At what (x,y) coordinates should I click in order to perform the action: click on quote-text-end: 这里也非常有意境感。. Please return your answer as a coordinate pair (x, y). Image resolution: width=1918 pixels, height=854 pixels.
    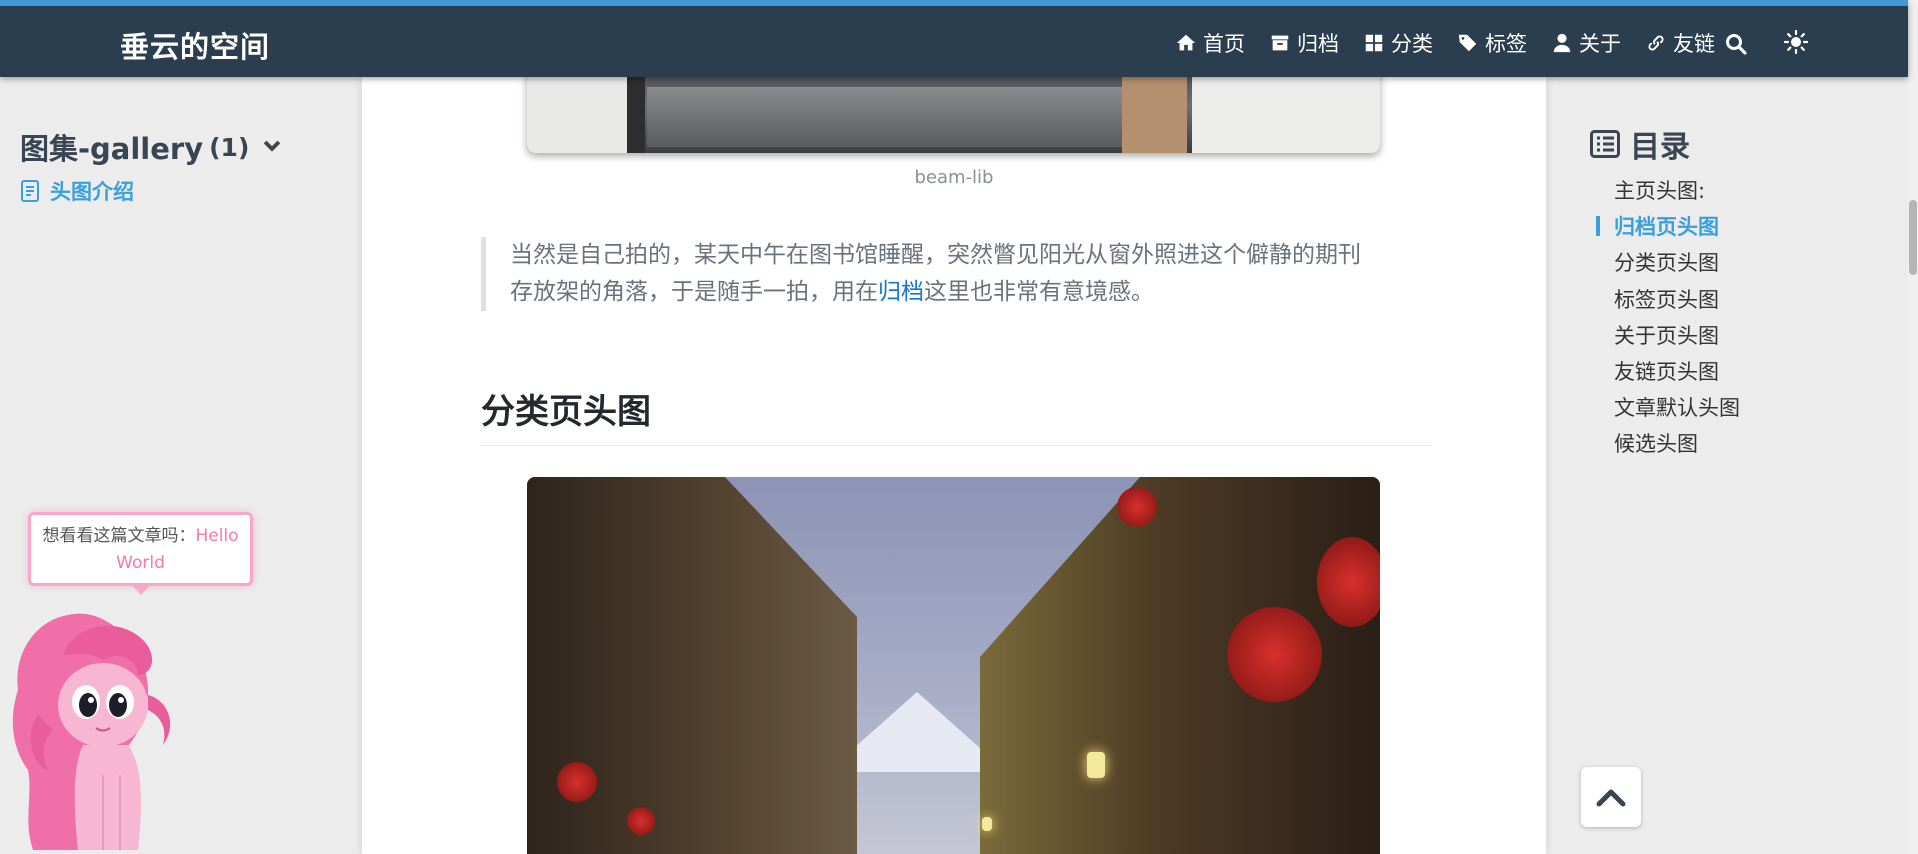
    Looking at the image, I should click on (1039, 292).